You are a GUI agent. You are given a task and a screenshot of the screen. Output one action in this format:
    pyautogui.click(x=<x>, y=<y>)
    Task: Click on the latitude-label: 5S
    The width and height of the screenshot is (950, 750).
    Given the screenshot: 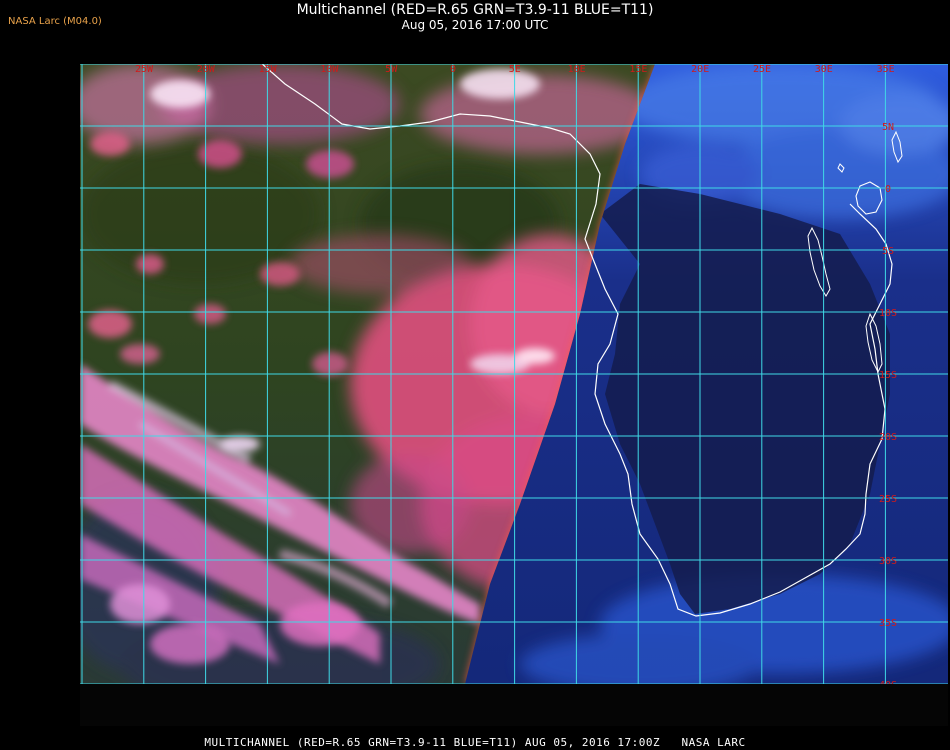 What is the action you would take?
    pyautogui.click(x=888, y=251)
    